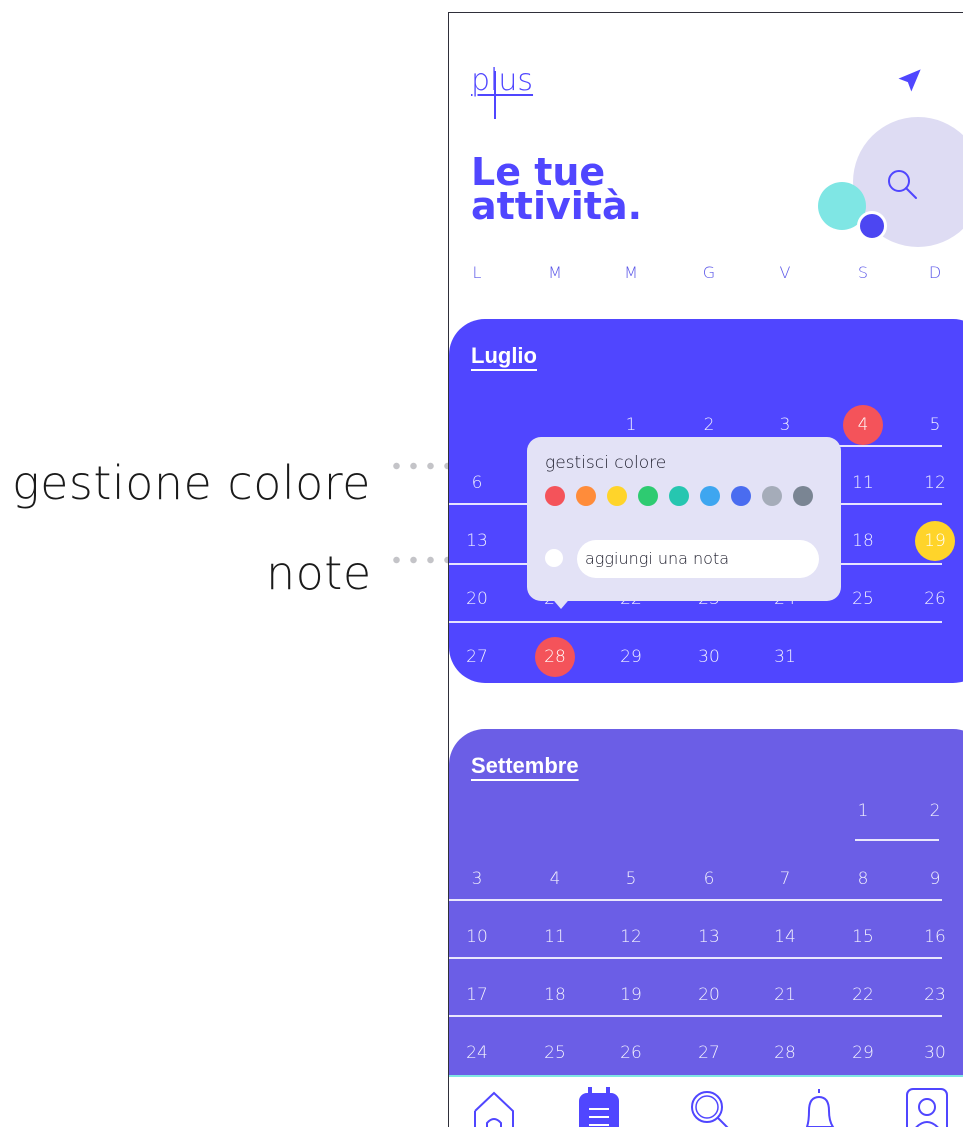 The height and width of the screenshot is (1127, 963). I want to click on day-number: 23, so click(935, 995).